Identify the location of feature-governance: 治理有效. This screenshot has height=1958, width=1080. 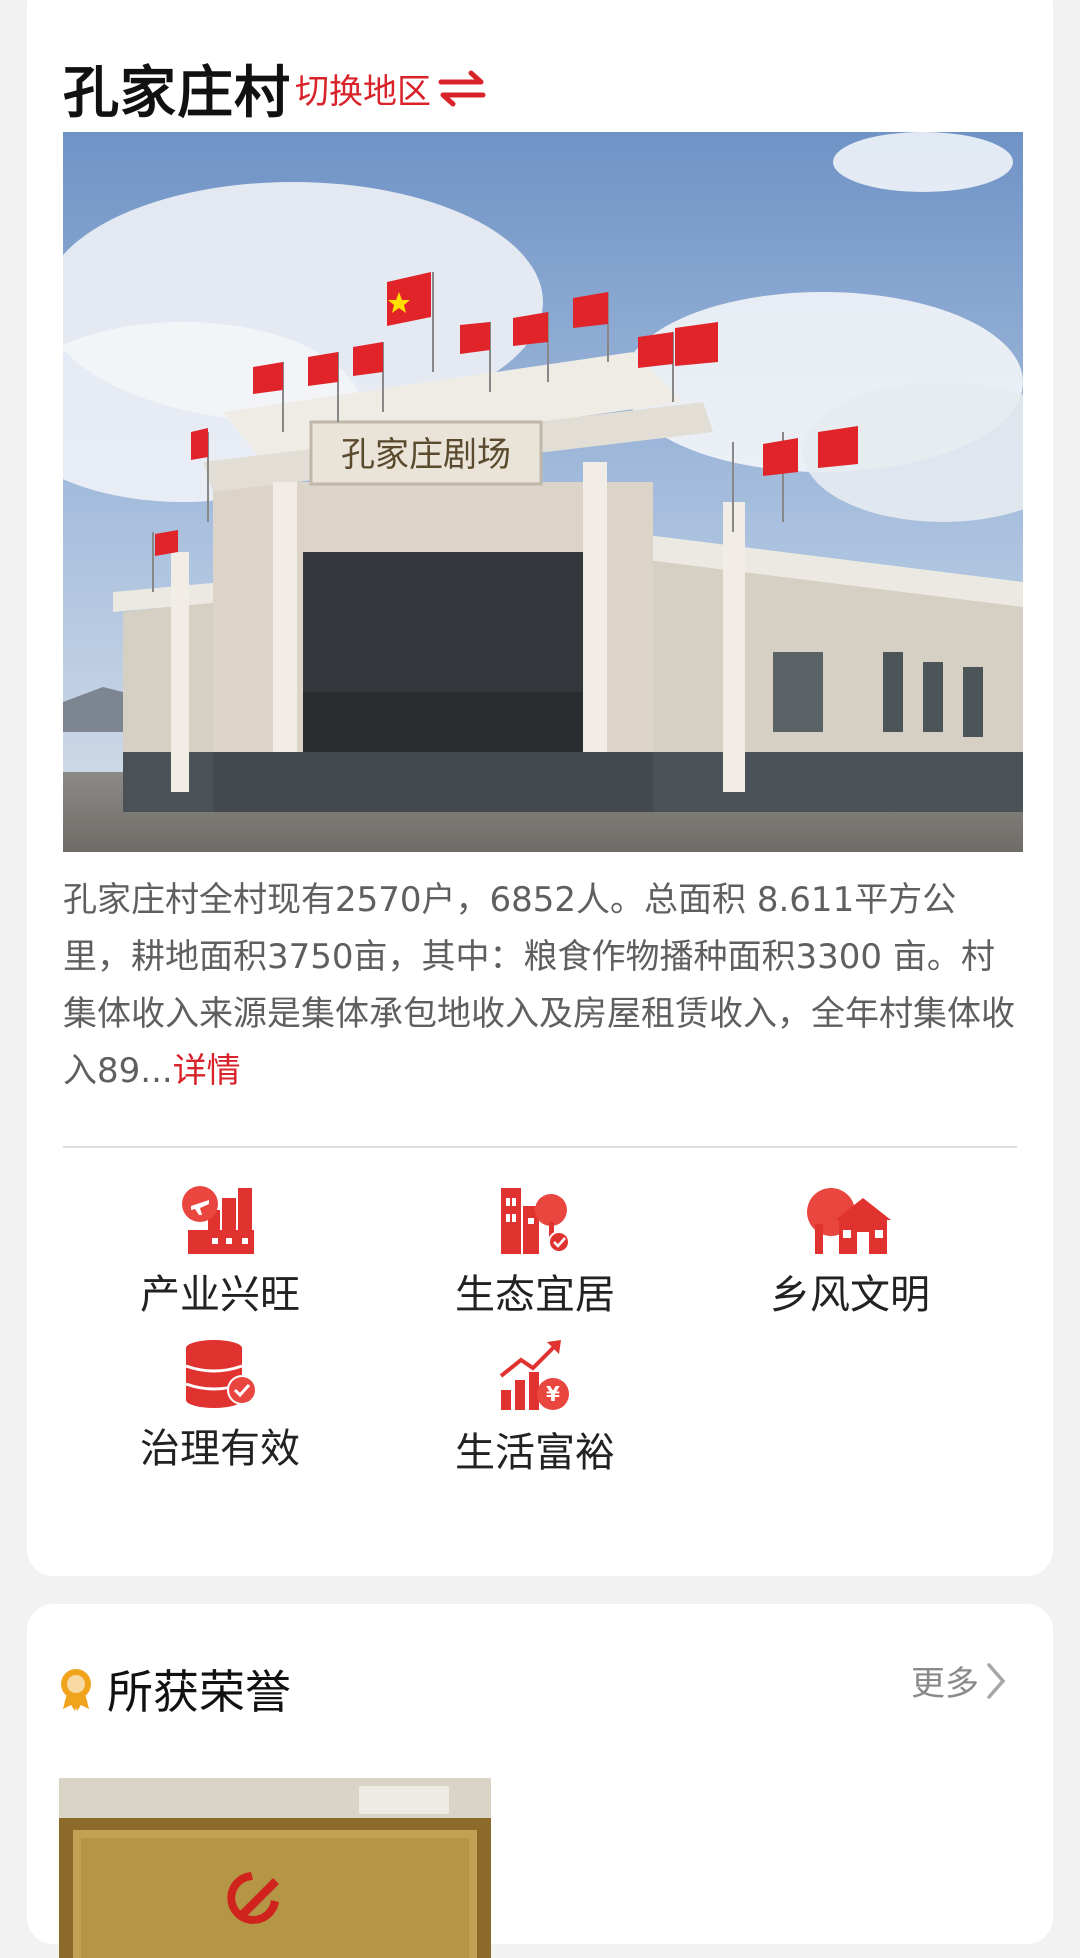
(220, 1406).